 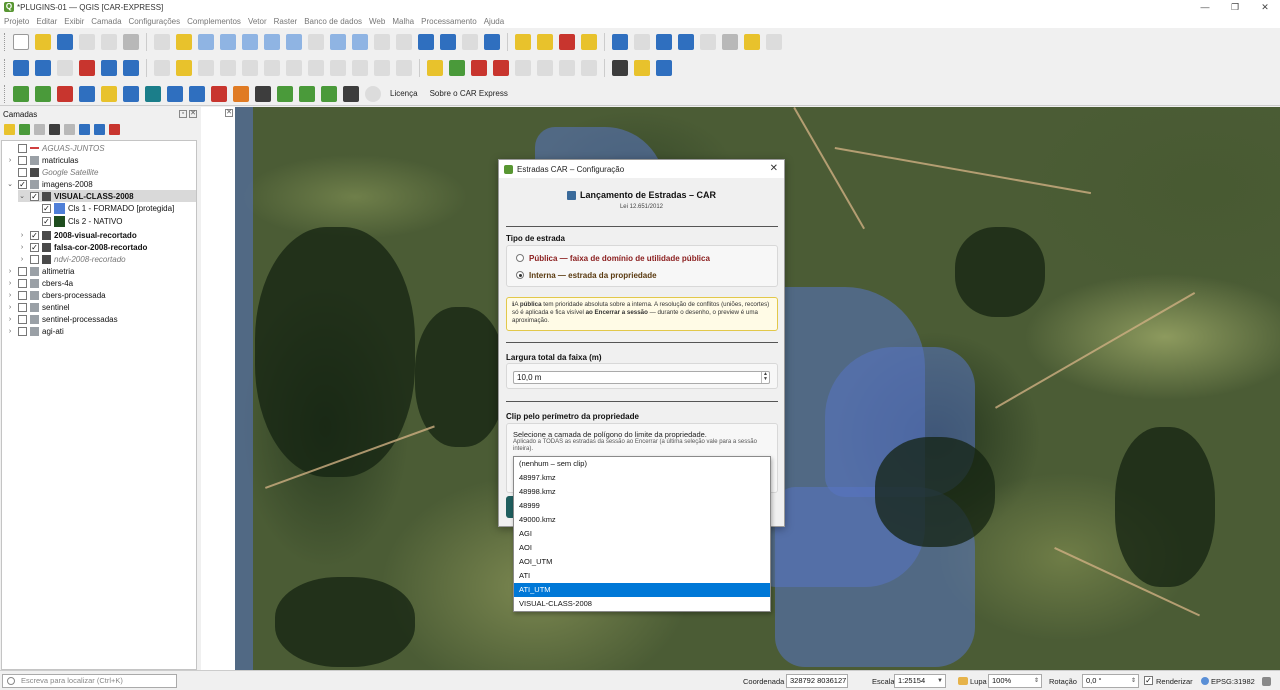 What do you see at coordinates (567, 68) in the screenshot?
I see `change-label-icon` at bounding box center [567, 68].